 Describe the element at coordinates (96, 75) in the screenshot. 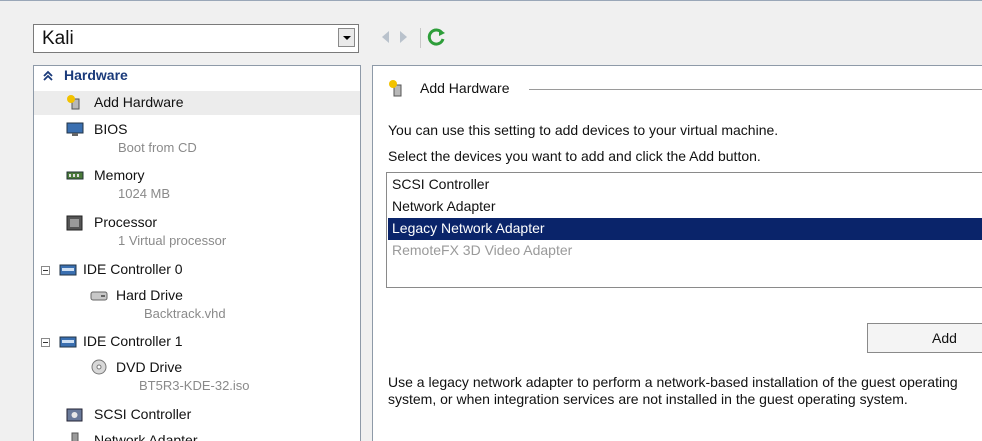

I see `hardware-section-title: Hardware` at that location.